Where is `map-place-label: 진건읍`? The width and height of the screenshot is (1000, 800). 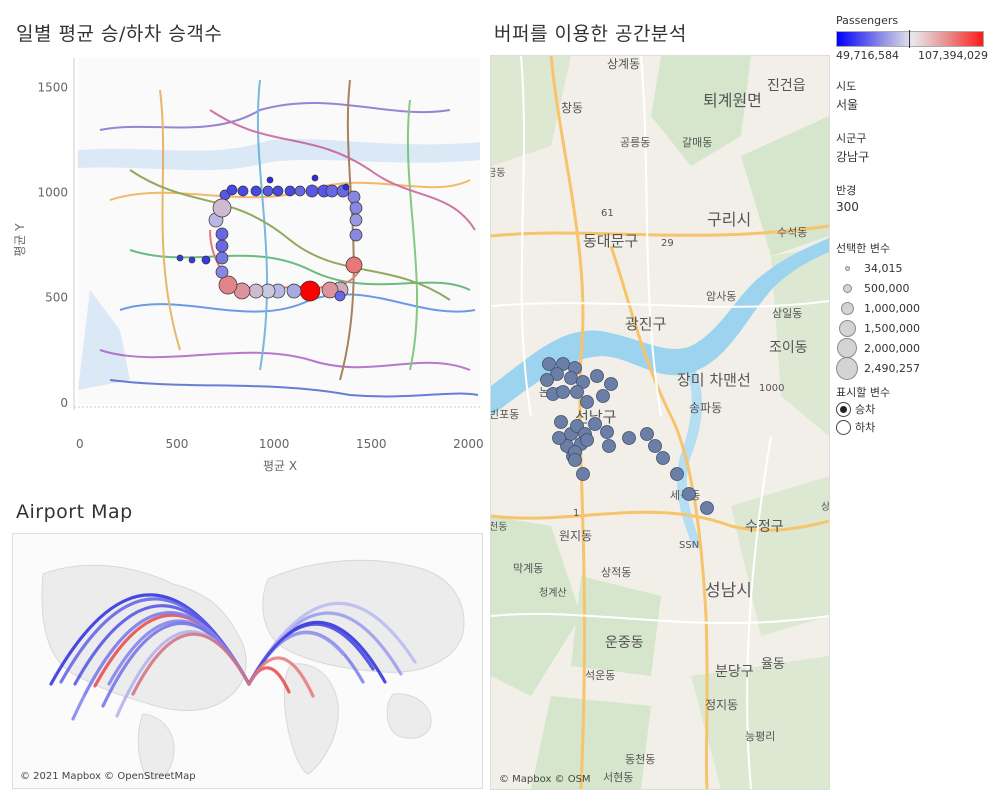
map-place-label: 진건읍 is located at coordinates (786, 86).